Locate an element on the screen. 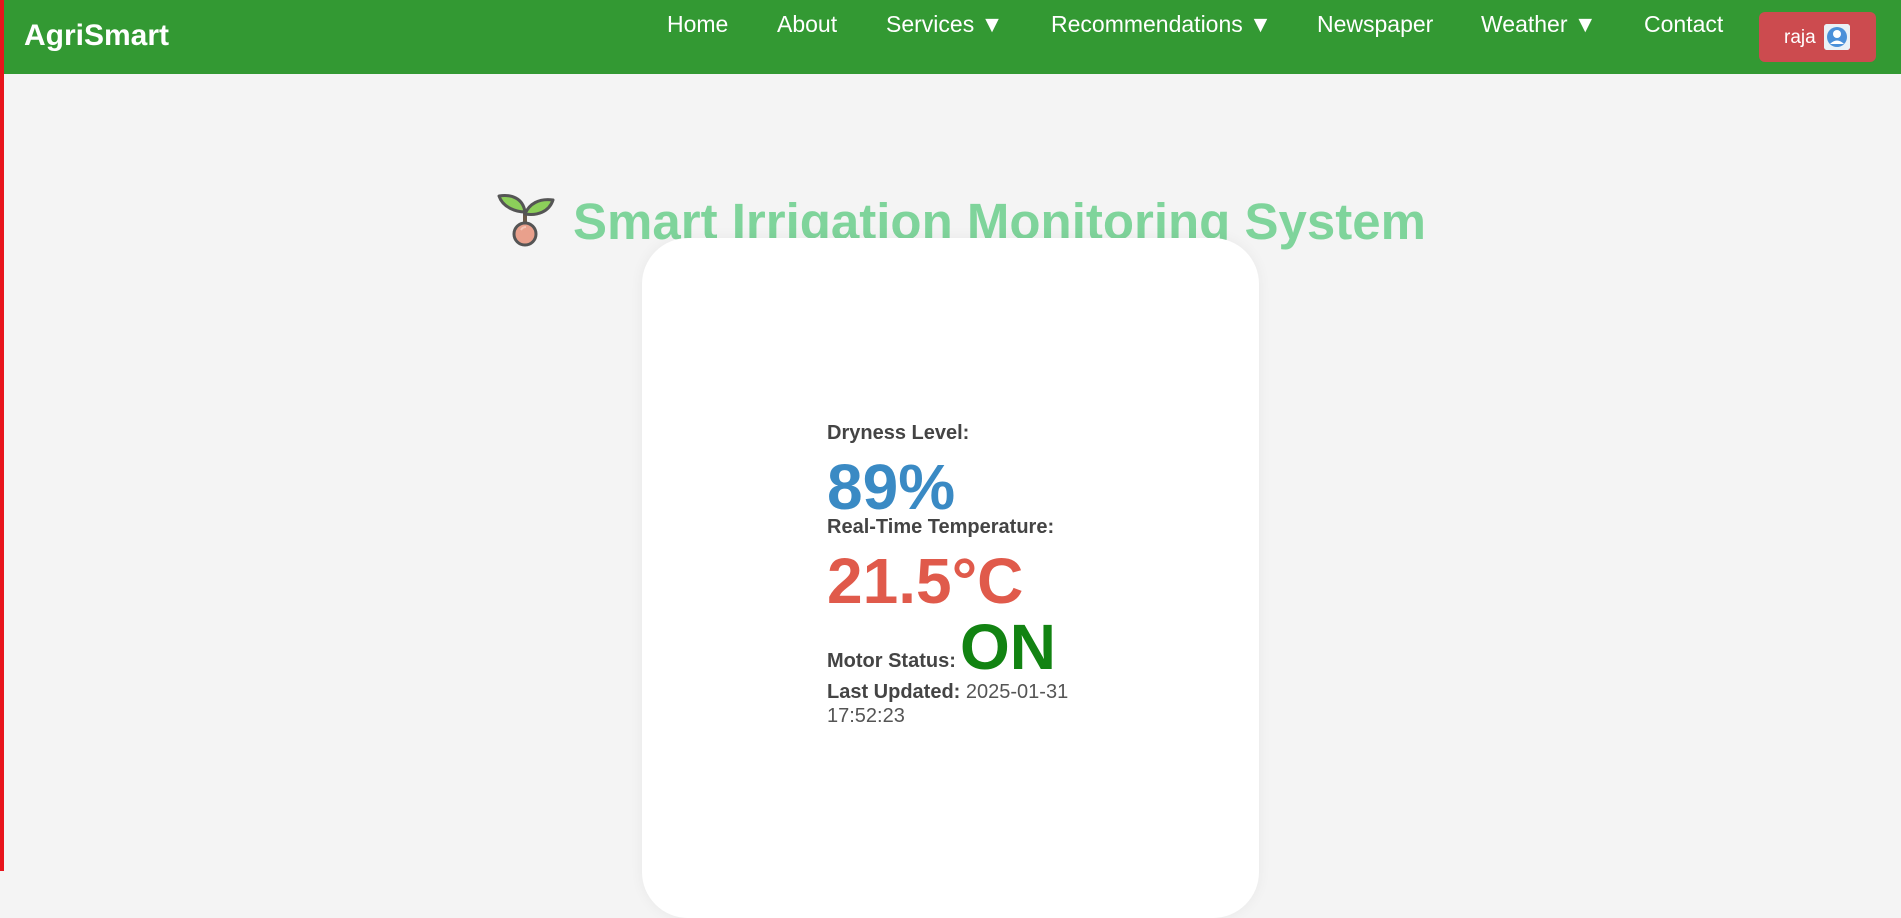 The image size is (1901, 918). nav-home: Home is located at coordinates (697, 24).